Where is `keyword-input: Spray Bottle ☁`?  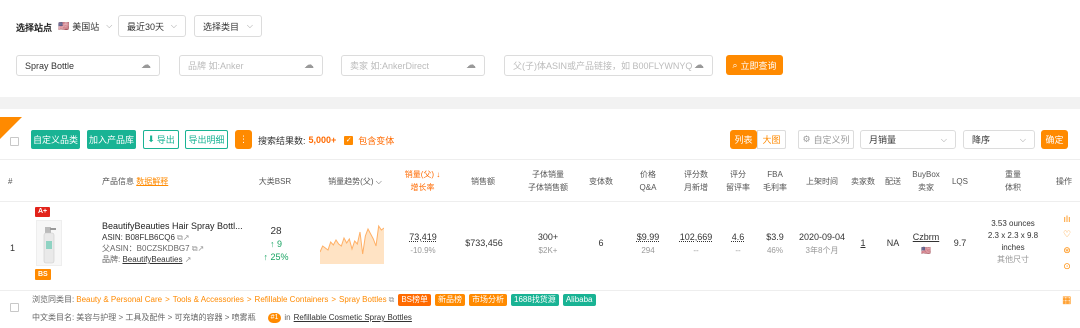
keyword-input: Spray Bottle ☁ is located at coordinates (88, 65).